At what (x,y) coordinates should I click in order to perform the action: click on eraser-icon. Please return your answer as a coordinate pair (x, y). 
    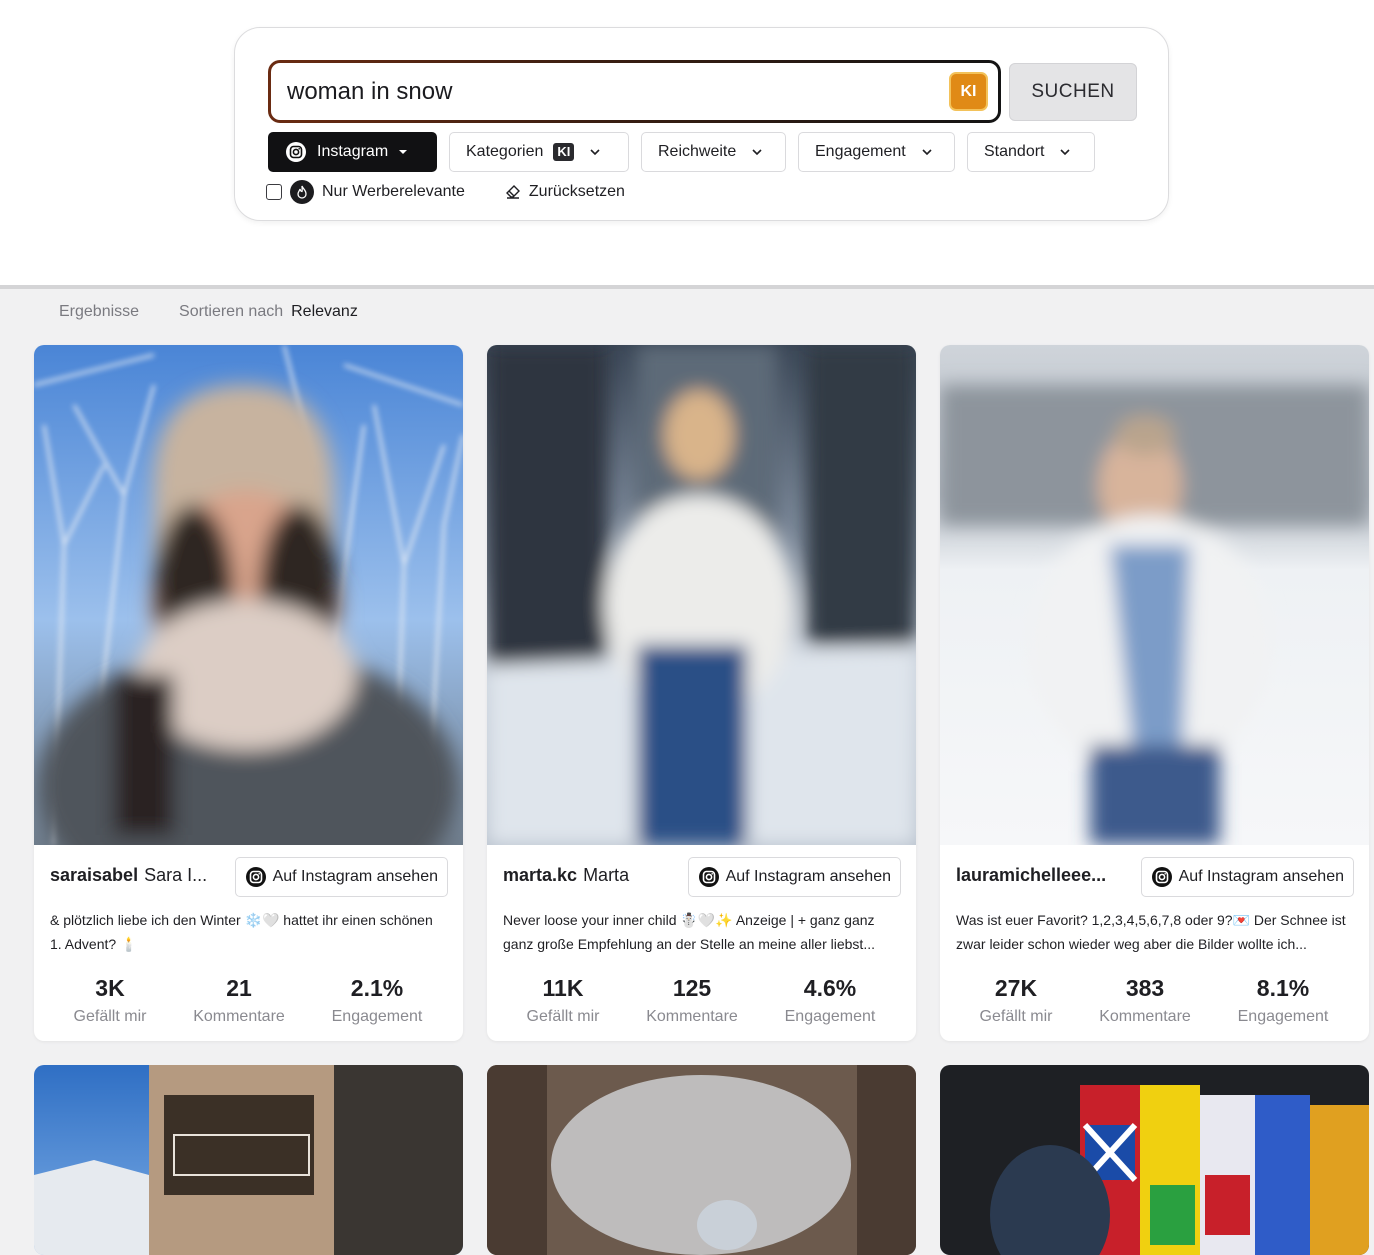
    Looking at the image, I should click on (512, 192).